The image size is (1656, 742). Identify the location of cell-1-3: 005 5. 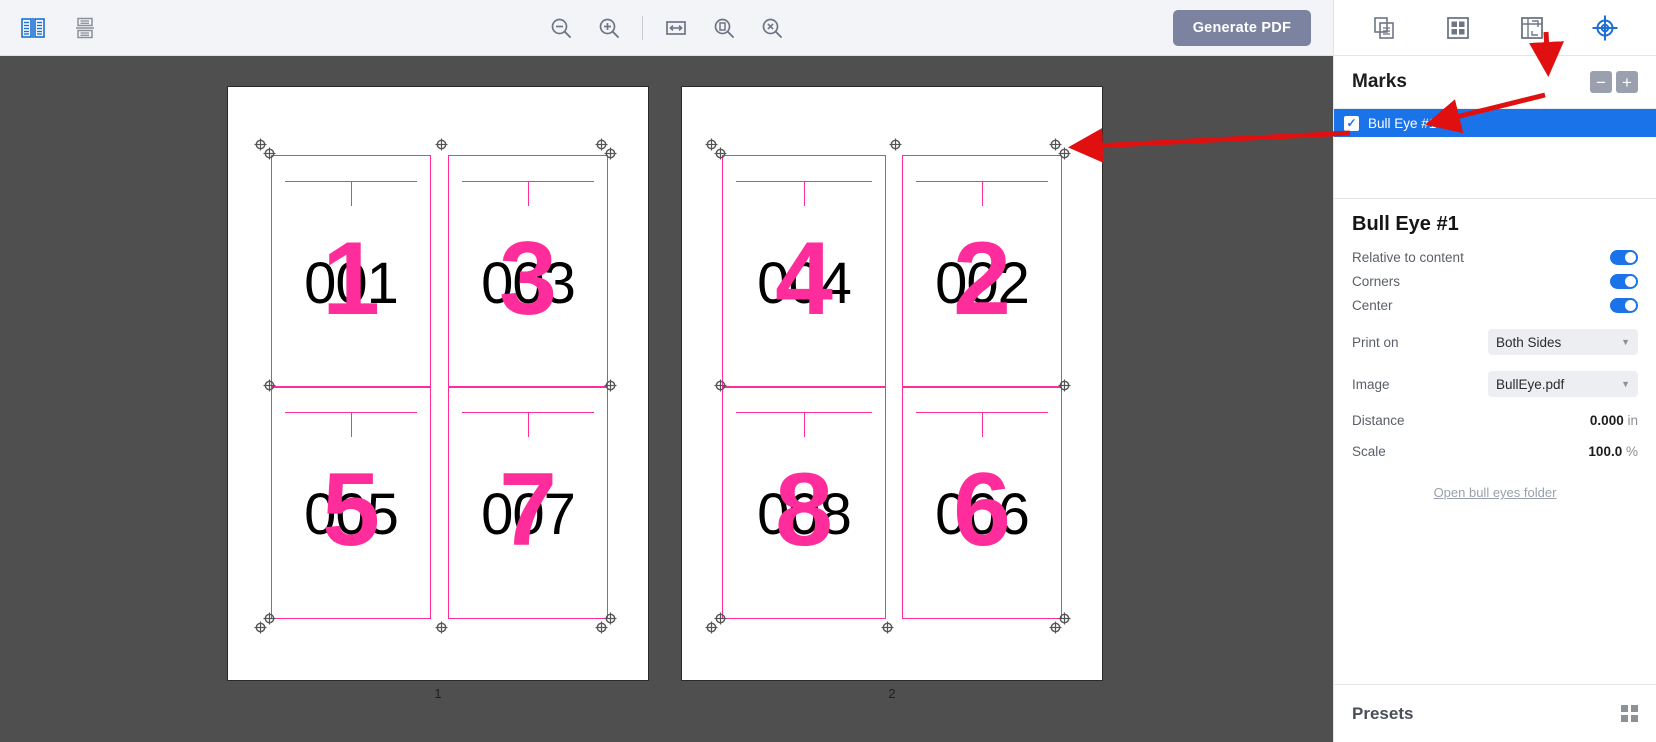
(351, 502).